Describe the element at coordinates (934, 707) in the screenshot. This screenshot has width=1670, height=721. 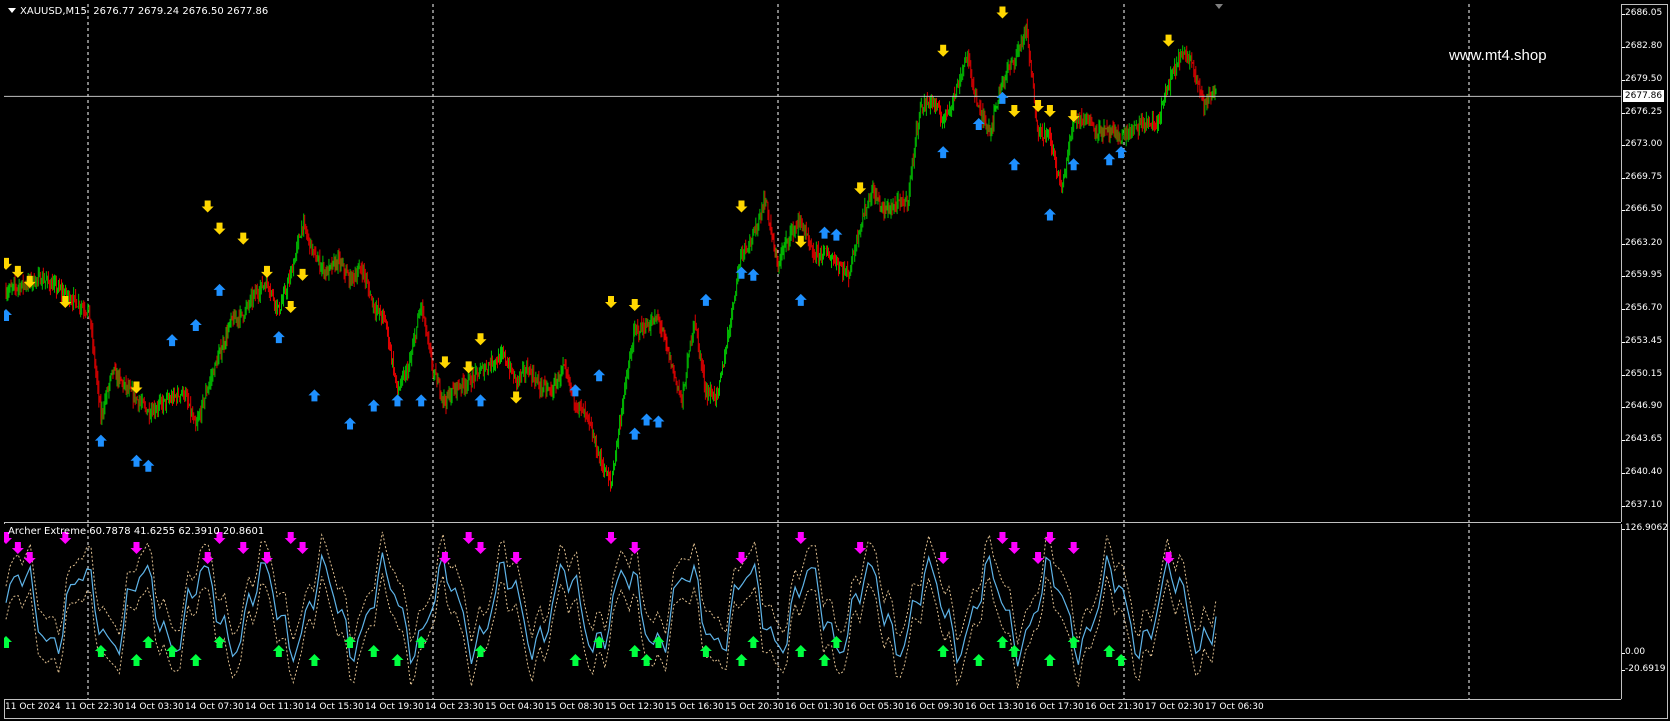
I see `time-label: 16 Oct 09:30` at that location.